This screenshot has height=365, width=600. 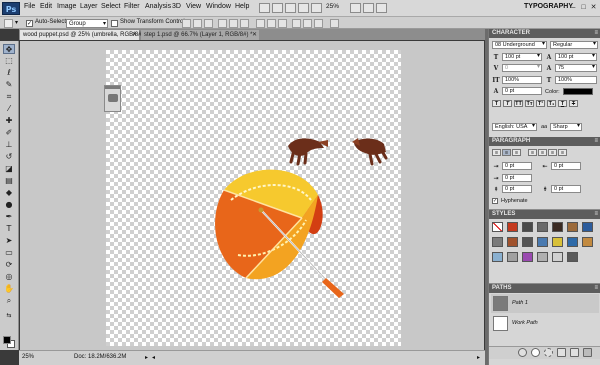 What do you see at coordinates (516, 152) in the screenshot?
I see `align-right-text-icon: ≡` at bounding box center [516, 152].